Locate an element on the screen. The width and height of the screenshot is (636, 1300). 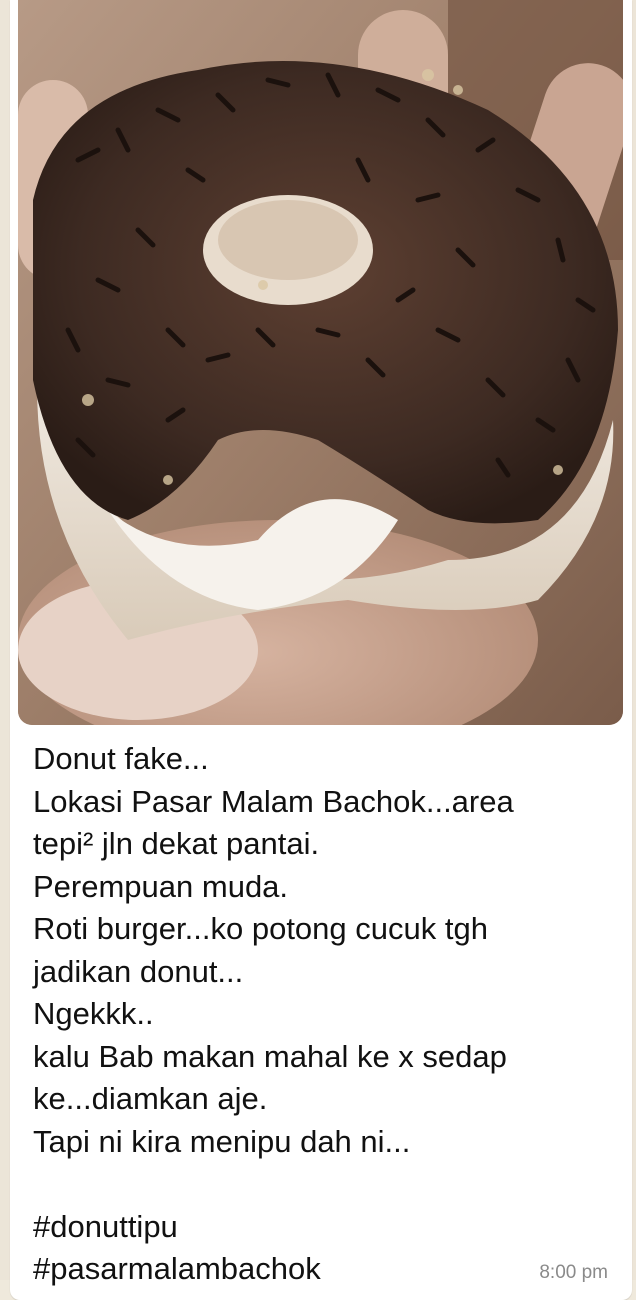
caption-line: Ngekkk.. is located at coordinates (93, 1013).